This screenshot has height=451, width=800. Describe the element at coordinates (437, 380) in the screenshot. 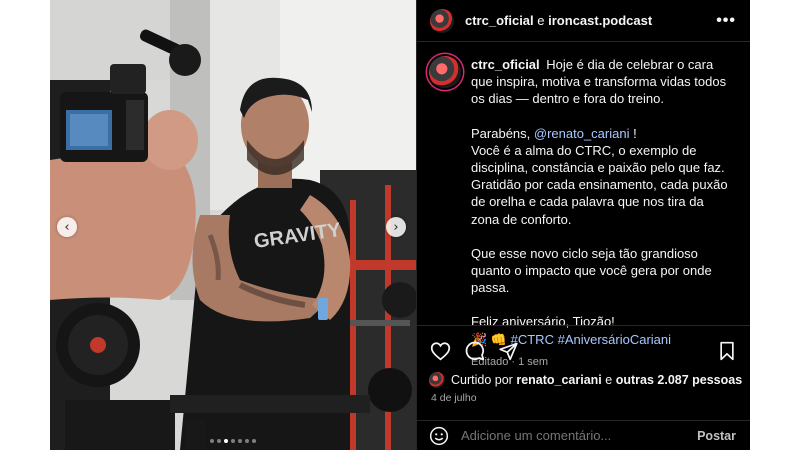

I see `liker-avatar` at that location.